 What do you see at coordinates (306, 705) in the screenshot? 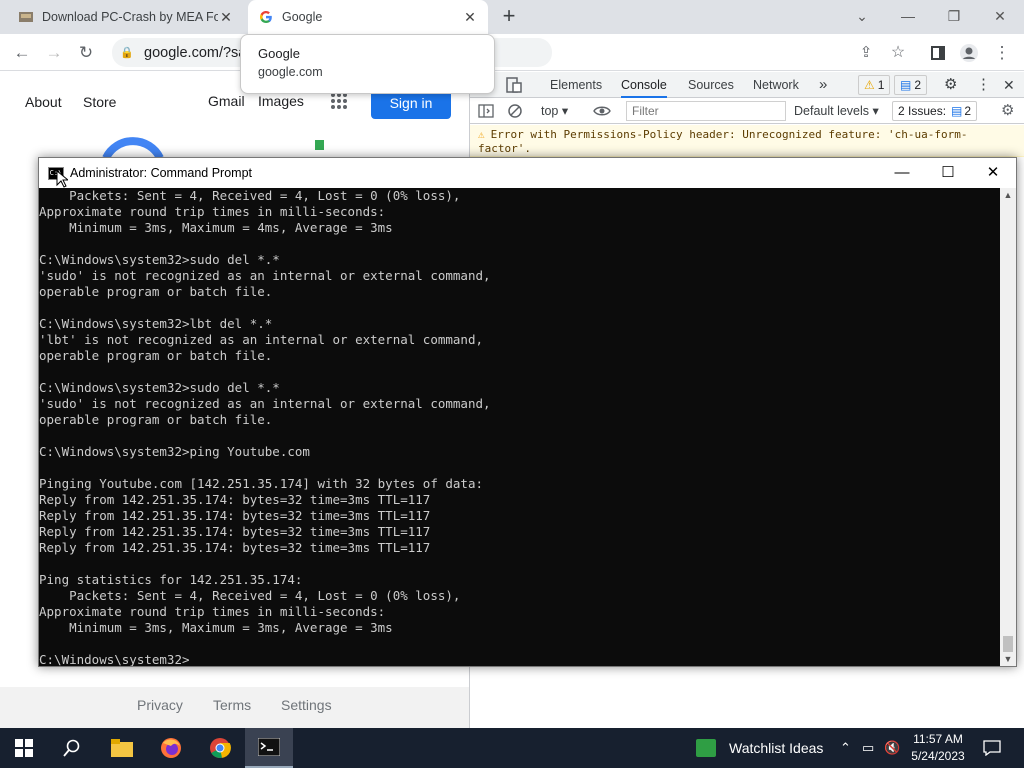
I see `settings-link: Settings` at bounding box center [306, 705].